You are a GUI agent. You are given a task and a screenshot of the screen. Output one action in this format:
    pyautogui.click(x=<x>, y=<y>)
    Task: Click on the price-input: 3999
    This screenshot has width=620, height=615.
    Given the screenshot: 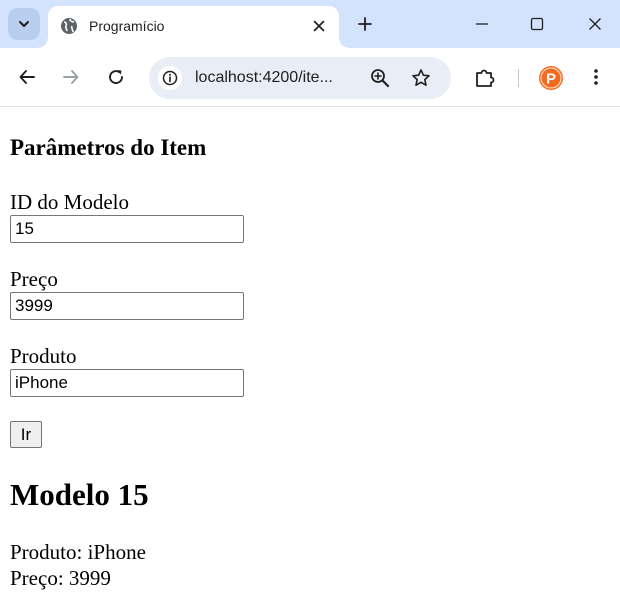 What is the action you would take?
    pyautogui.click(x=127, y=306)
    